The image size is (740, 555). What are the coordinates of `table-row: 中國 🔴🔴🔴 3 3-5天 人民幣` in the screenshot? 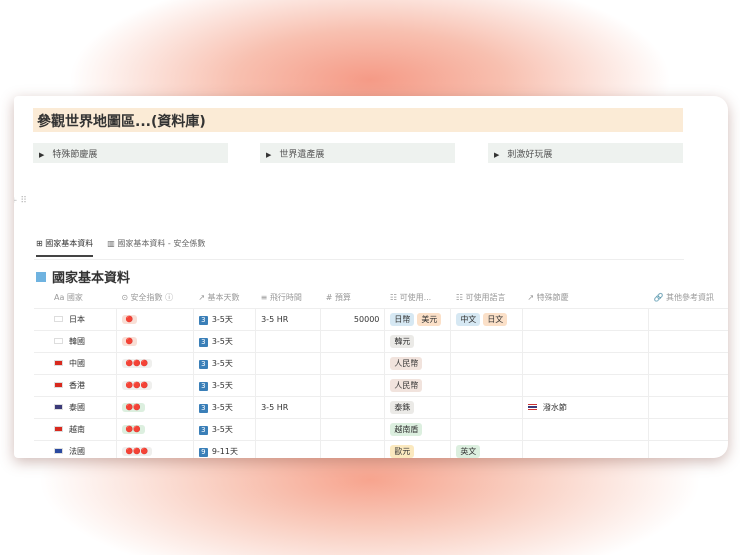 It's located at (381, 362).